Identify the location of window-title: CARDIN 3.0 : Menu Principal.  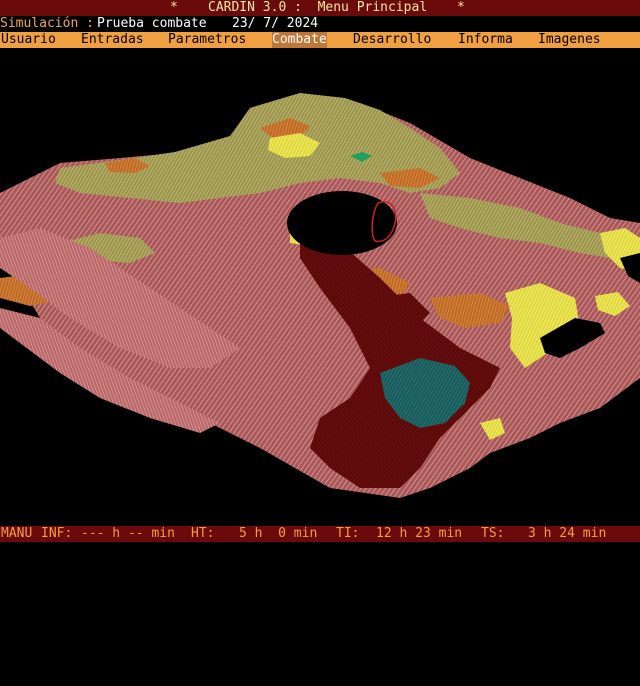
(318, 7).